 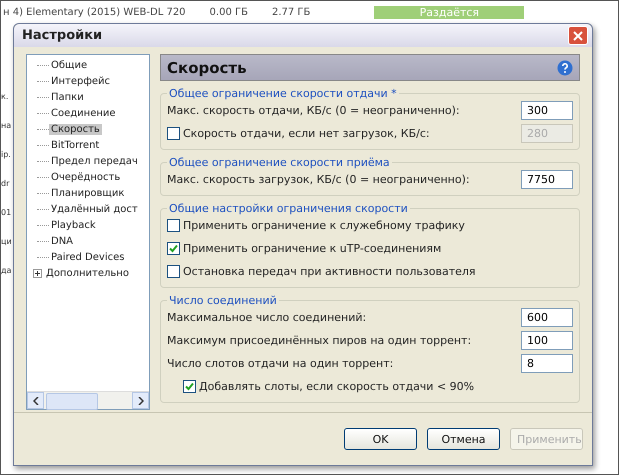 I want to click on window-title: Настройки, so click(x=62, y=35).